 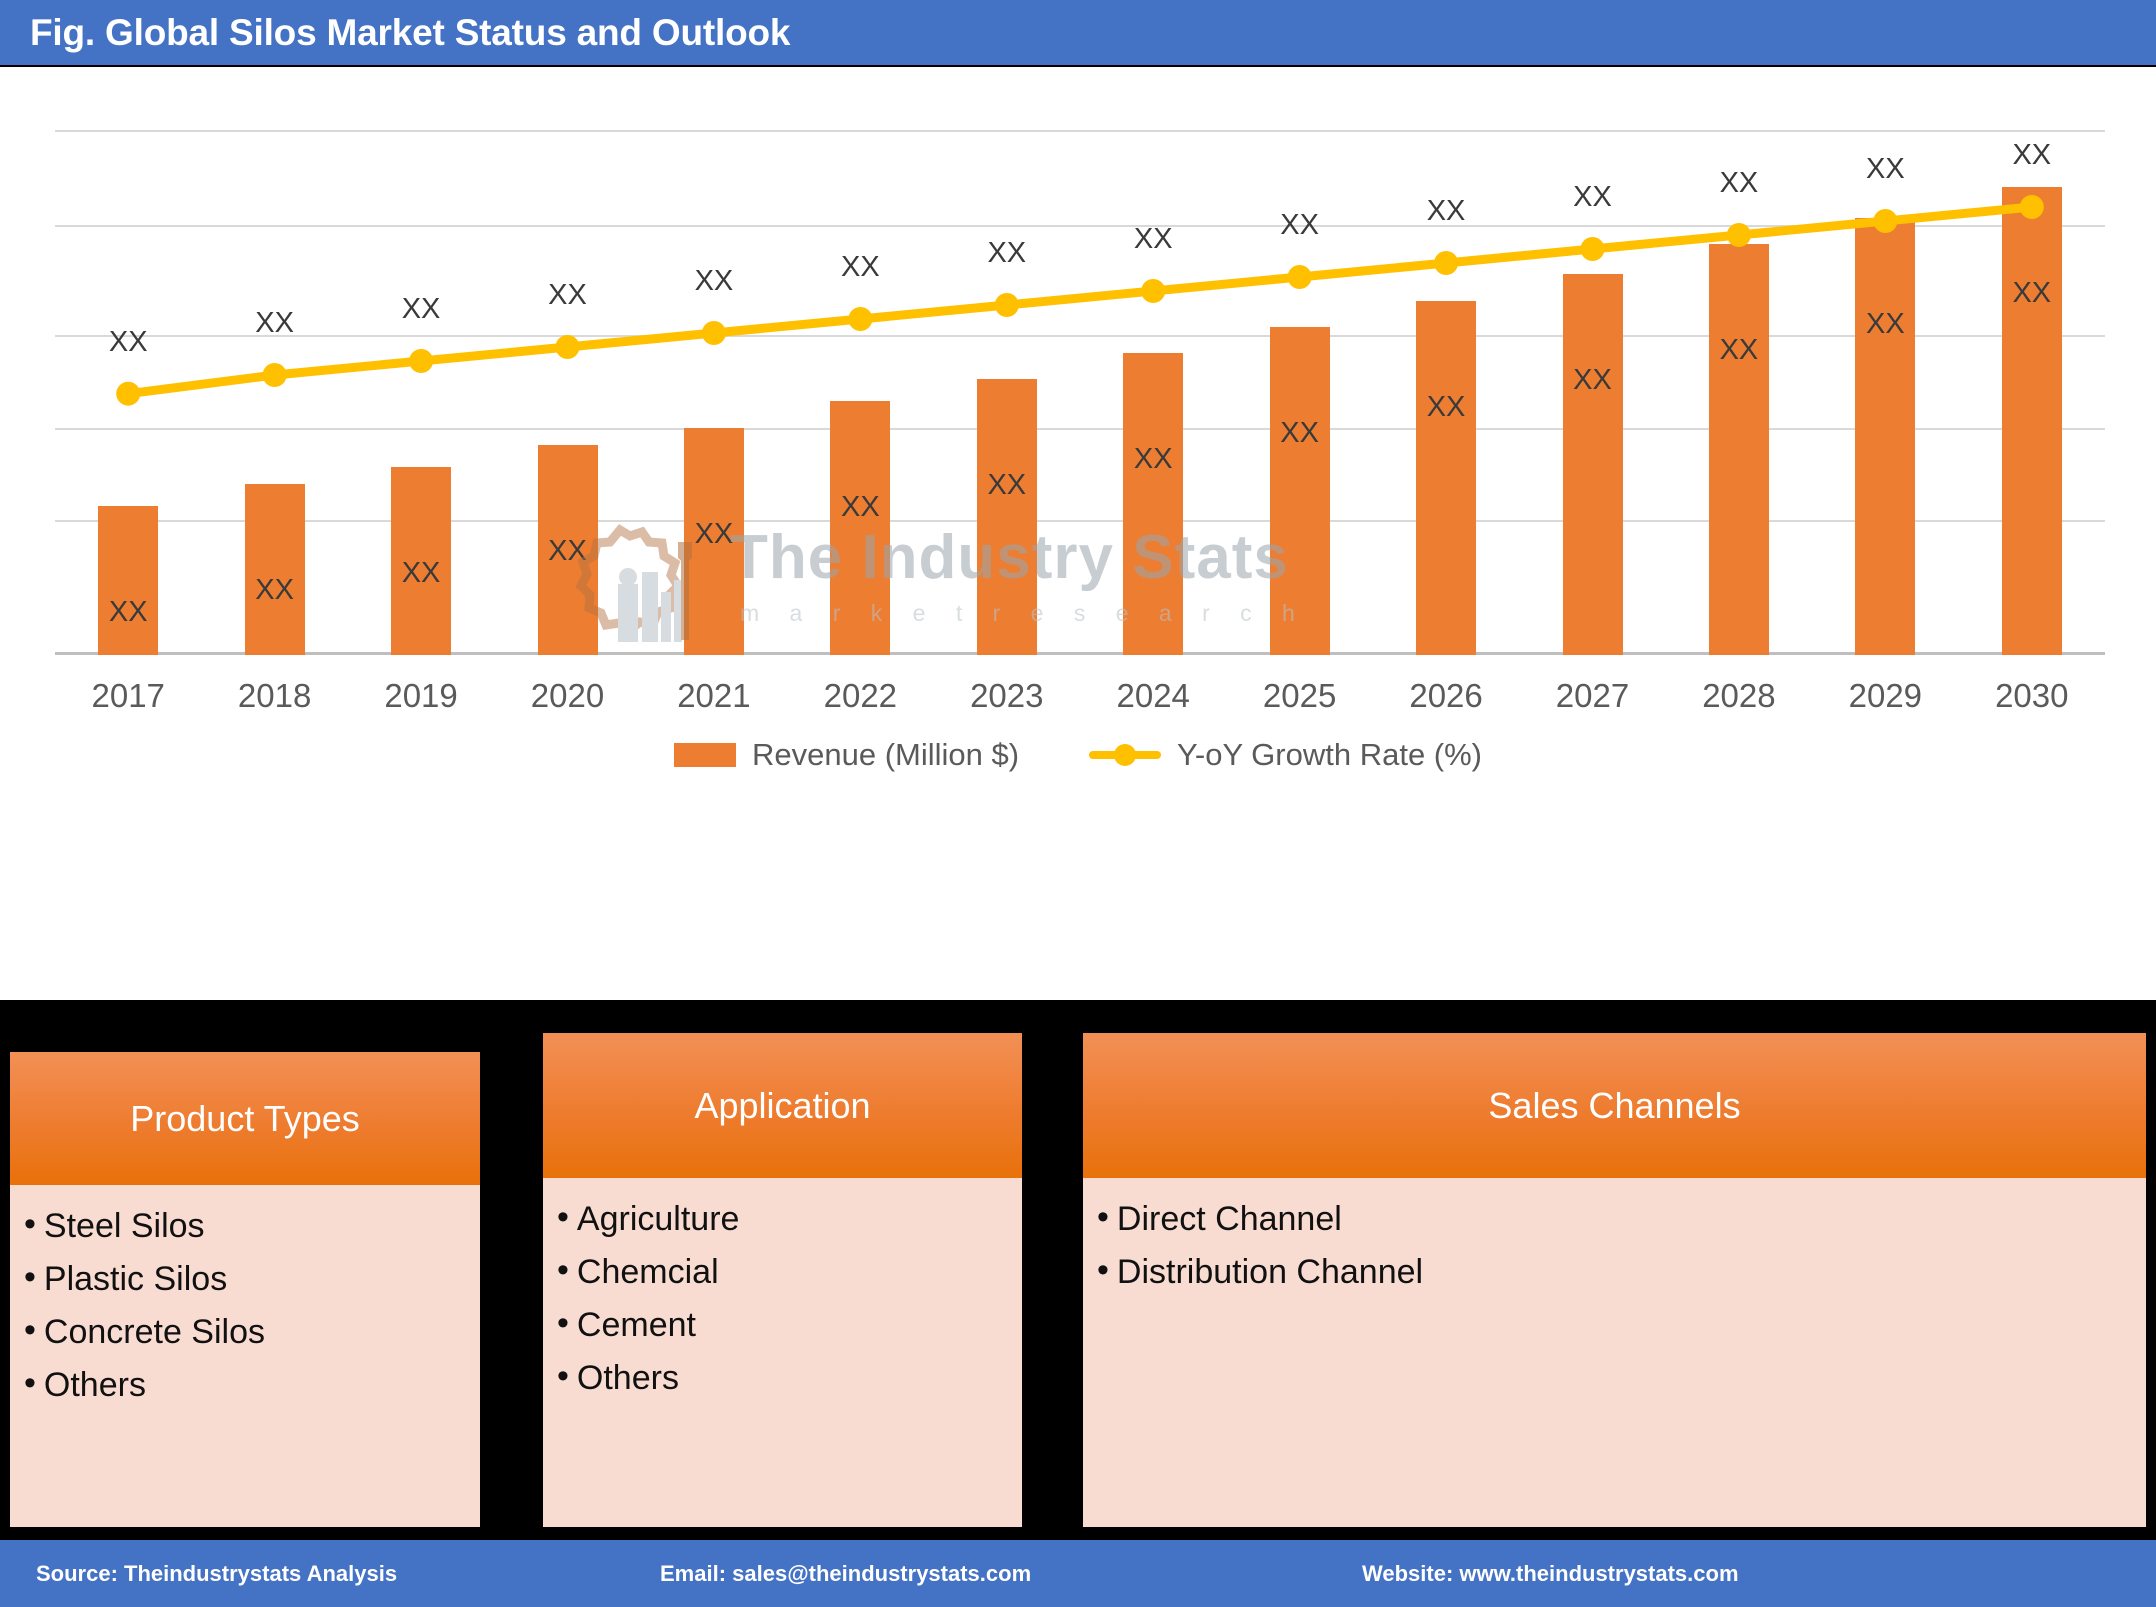 What do you see at coordinates (154, 1332) in the screenshot?
I see `list-item-label: Concrete Silos` at bounding box center [154, 1332].